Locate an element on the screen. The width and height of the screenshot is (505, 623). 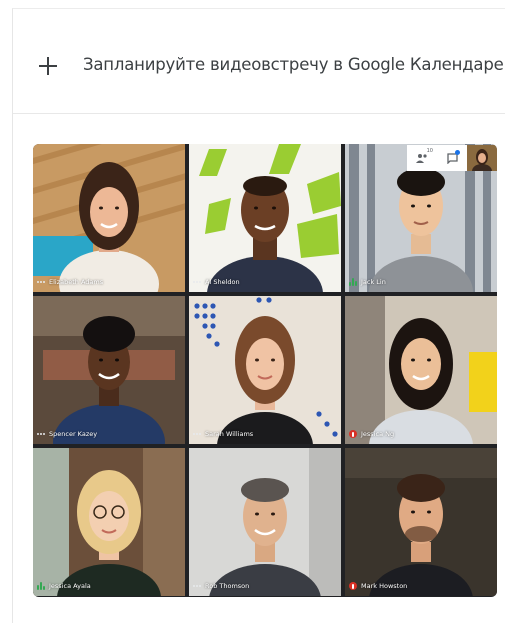
participant-name-tag: Rob Thomson is located at coordinates (221, 586).